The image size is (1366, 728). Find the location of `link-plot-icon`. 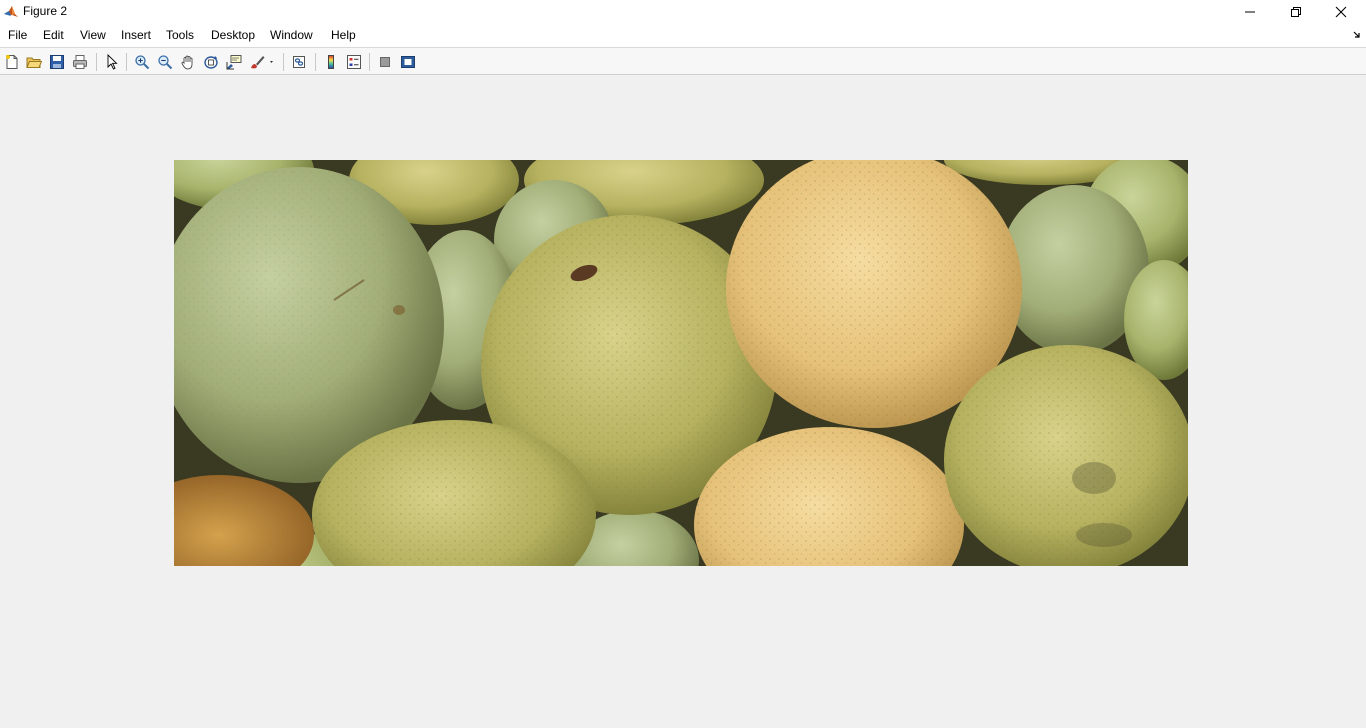

link-plot-icon is located at coordinates (299, 62).